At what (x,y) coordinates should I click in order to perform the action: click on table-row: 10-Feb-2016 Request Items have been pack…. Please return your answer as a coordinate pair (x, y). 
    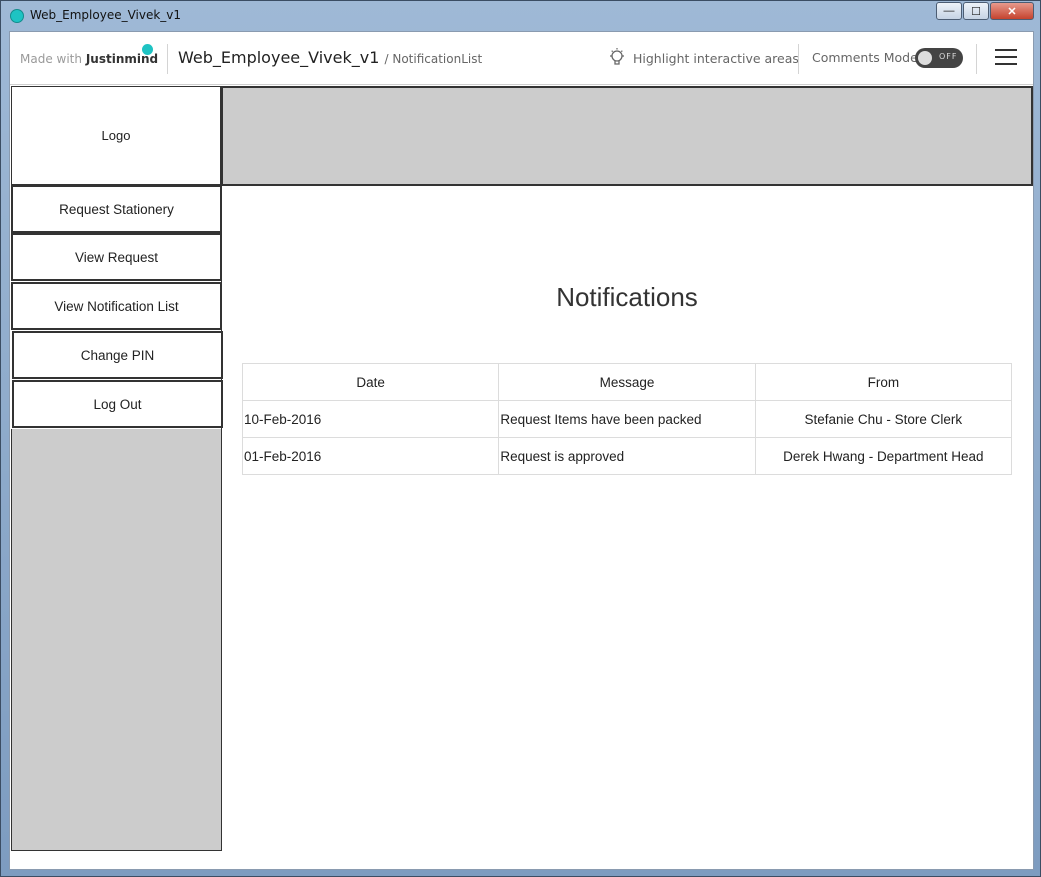
    Looking at the image, I should click on (627, 419).